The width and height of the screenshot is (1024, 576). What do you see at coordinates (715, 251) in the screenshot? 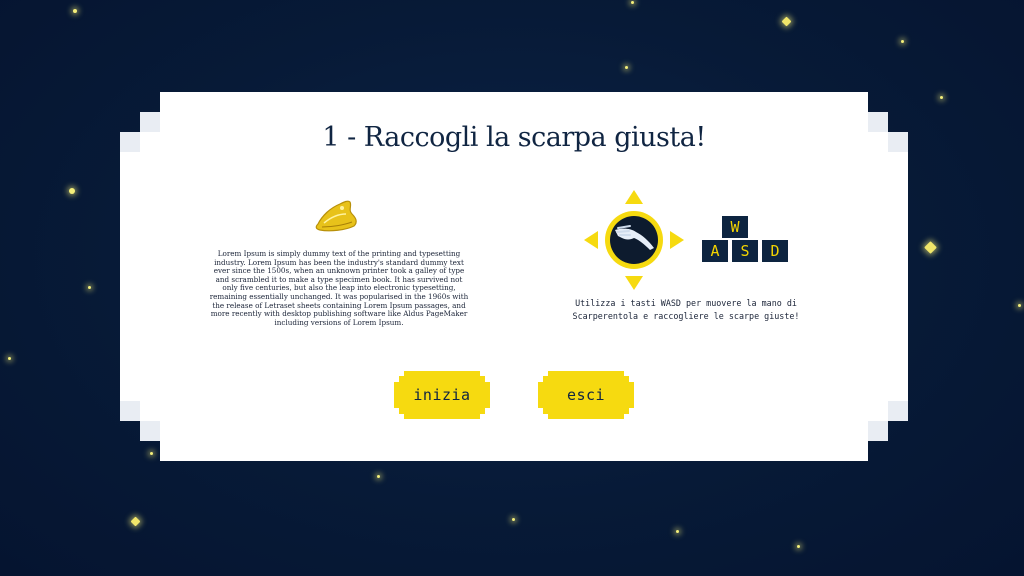
I see `key-a: A` at bounding box center [715, 251].